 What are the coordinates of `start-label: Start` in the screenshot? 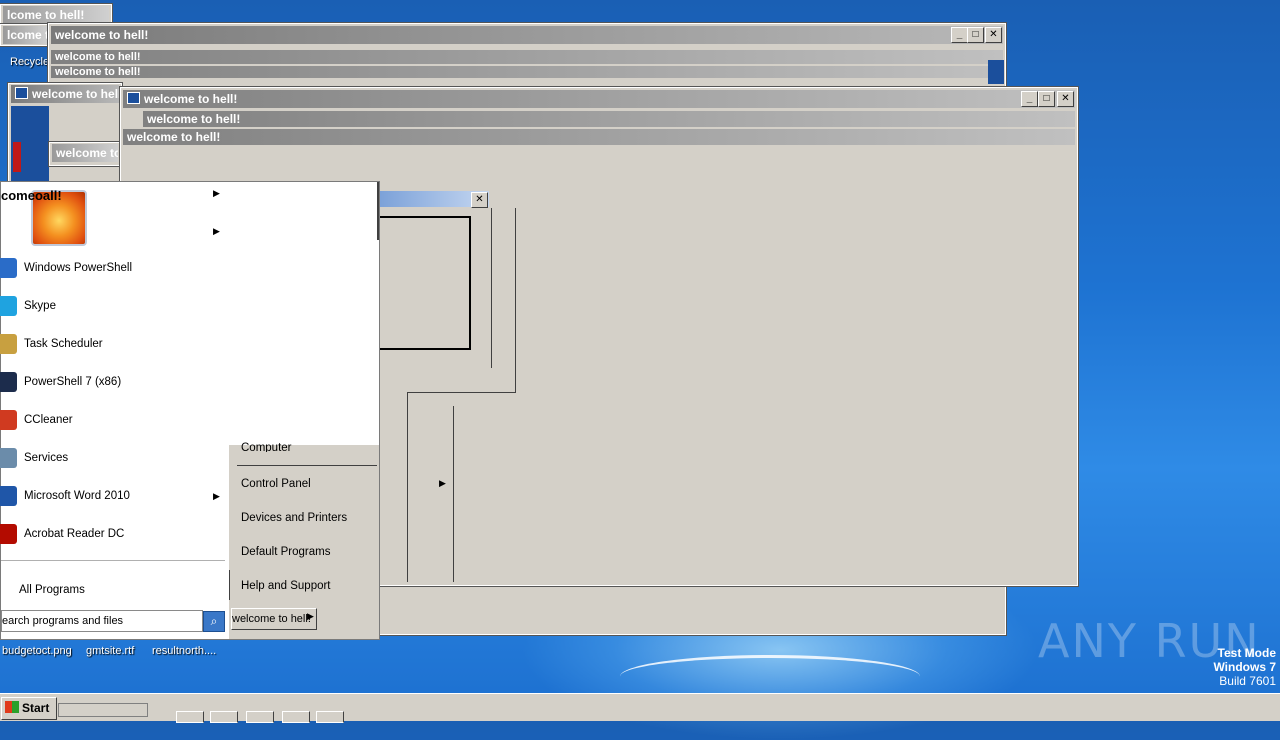 It's located at (36, 708).